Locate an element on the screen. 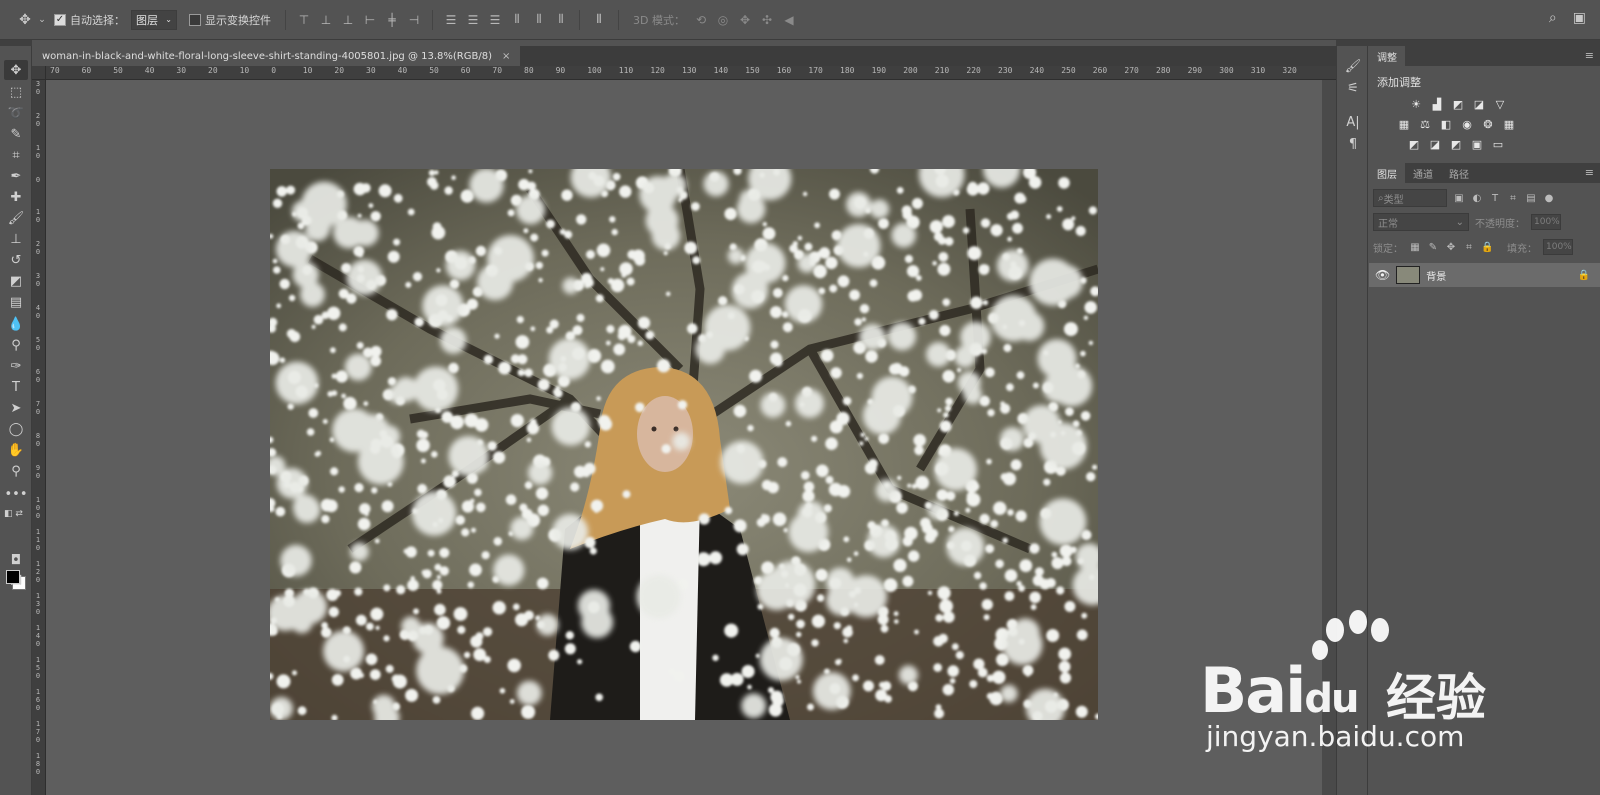 The image size is (1600, 795). dodge-tool-icon: ⚲ is located at coordinates (16, 345).